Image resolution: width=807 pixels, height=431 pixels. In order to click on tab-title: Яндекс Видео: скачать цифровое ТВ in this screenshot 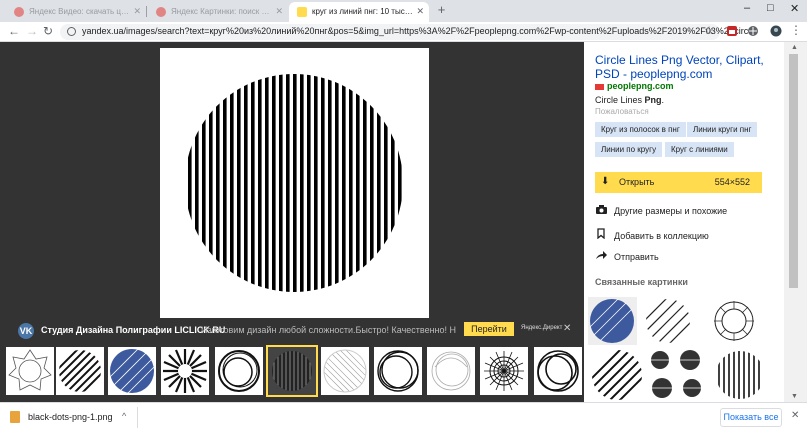, I will do `click(79, 11)`.